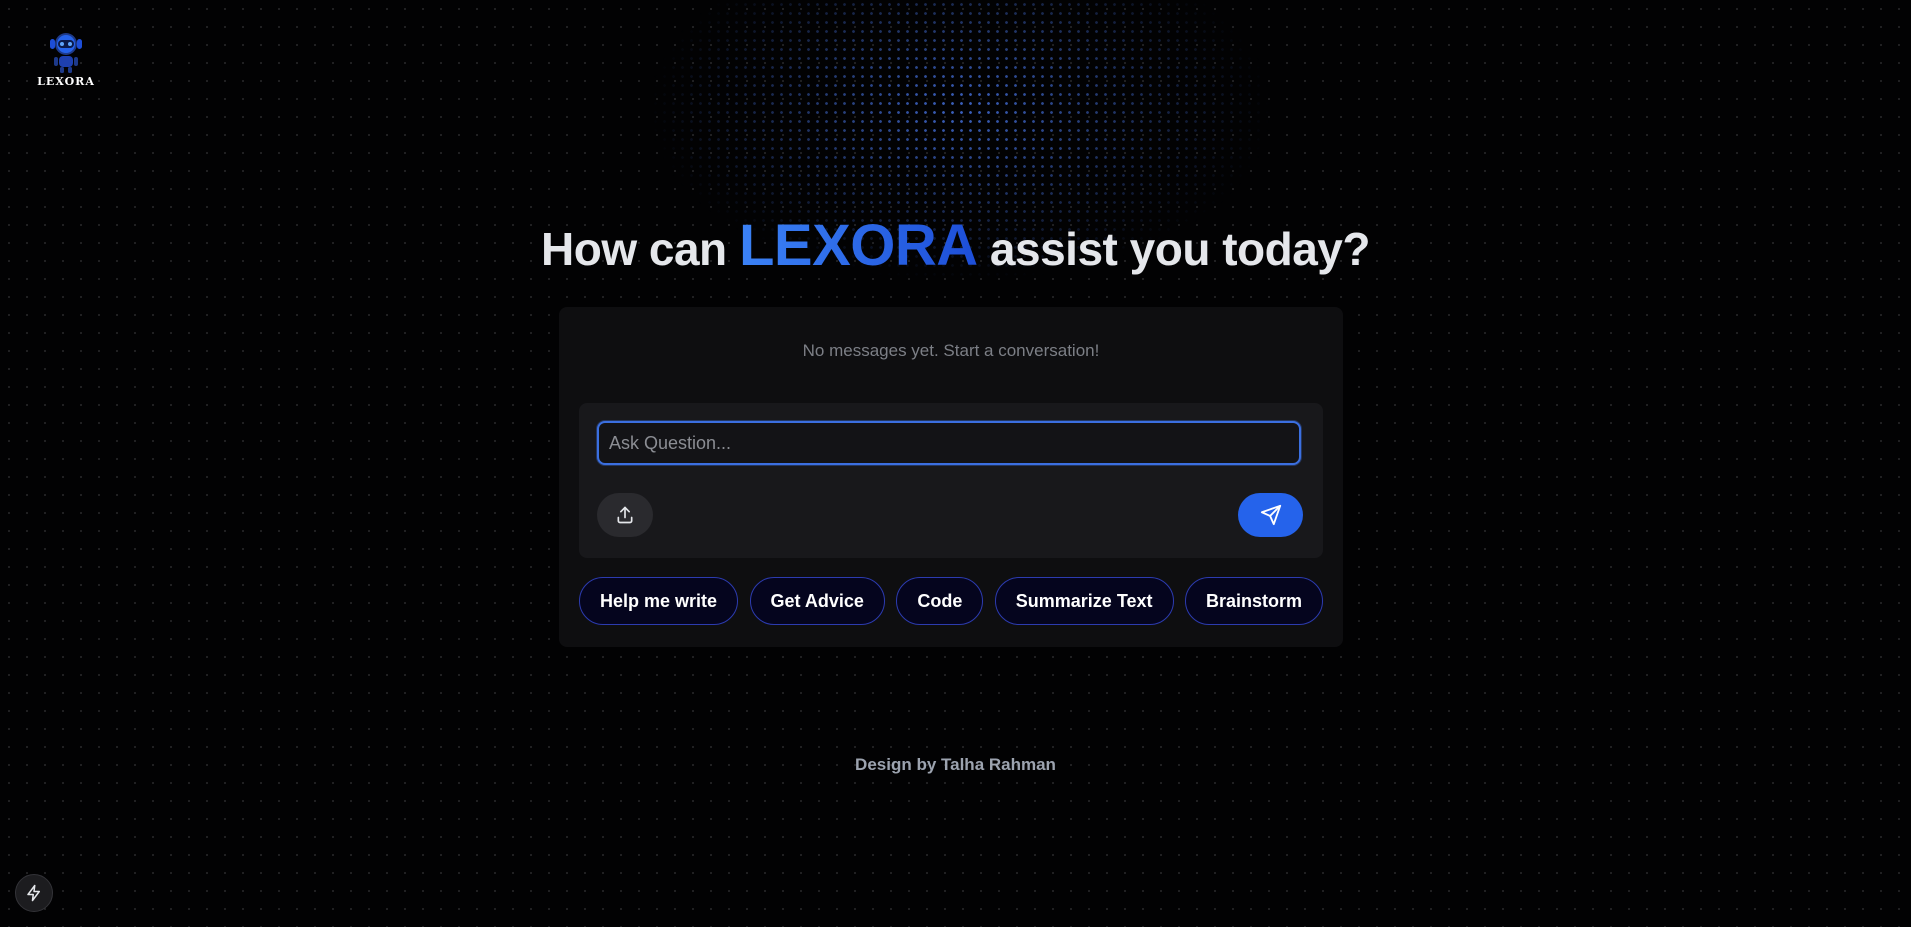 The width and height of the screenshot is (1911, 927). I want to click on headline-brand: LEXORA, so click(858, 245).